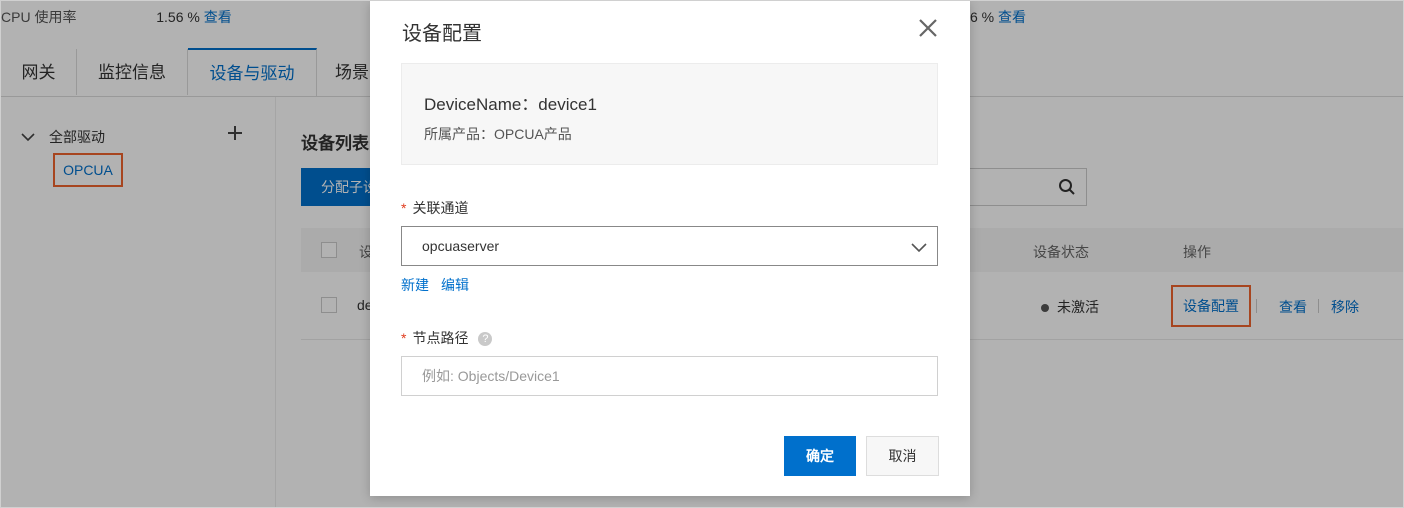  Describe the element at coordinates (820, 456) in the screenshot. I see `confirm-button: 确定` at that location.